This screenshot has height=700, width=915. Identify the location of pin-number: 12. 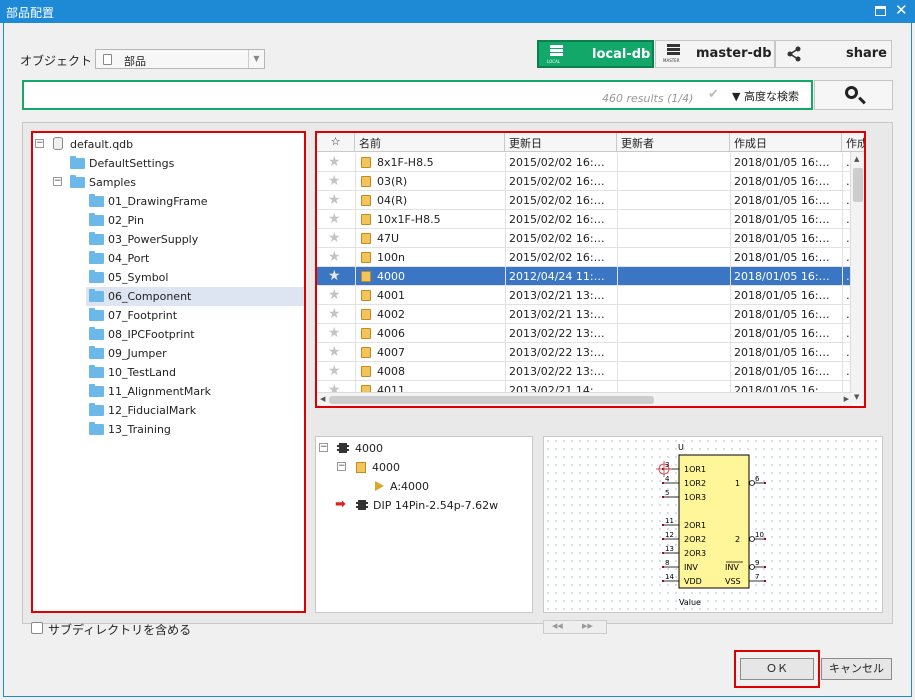
(669, 535).